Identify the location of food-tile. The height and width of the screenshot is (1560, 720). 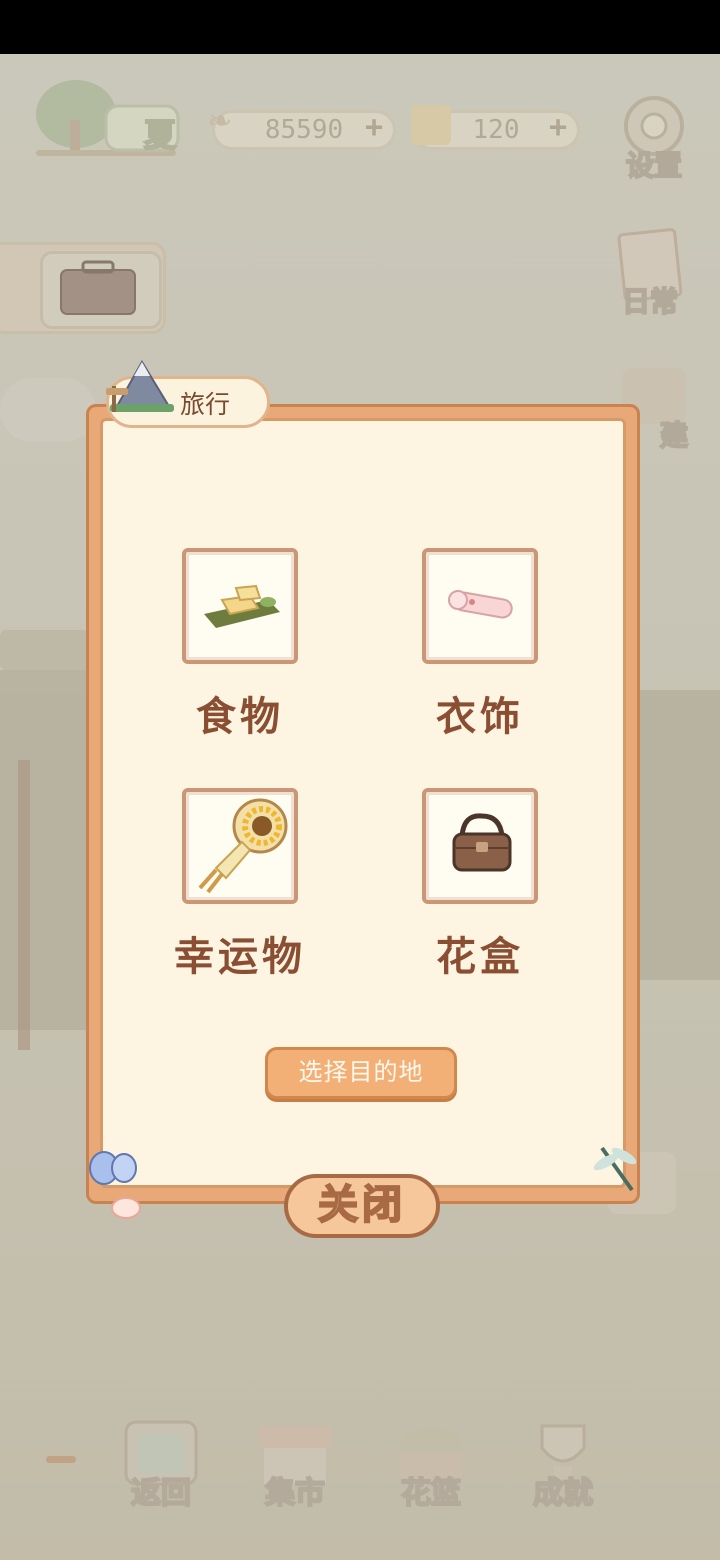
(240, 606).